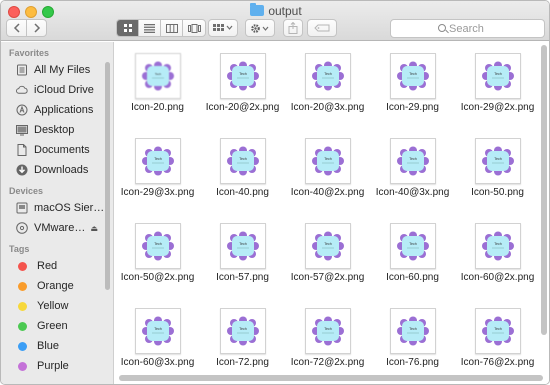 The height and width of the screenshot is (385, 550). I want to click on icon-view-button, so click(128, 28).